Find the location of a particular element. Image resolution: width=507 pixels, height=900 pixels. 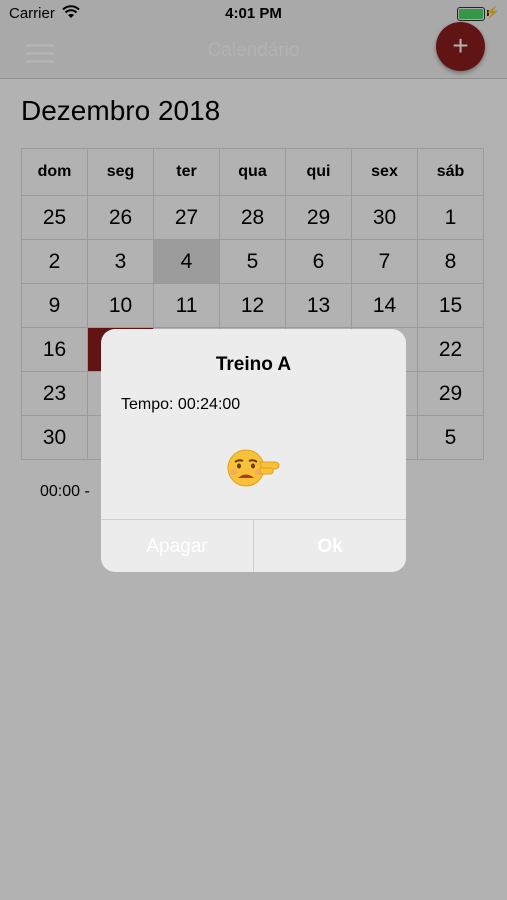

ok-button: Ok is located at coordinates (330, 546).